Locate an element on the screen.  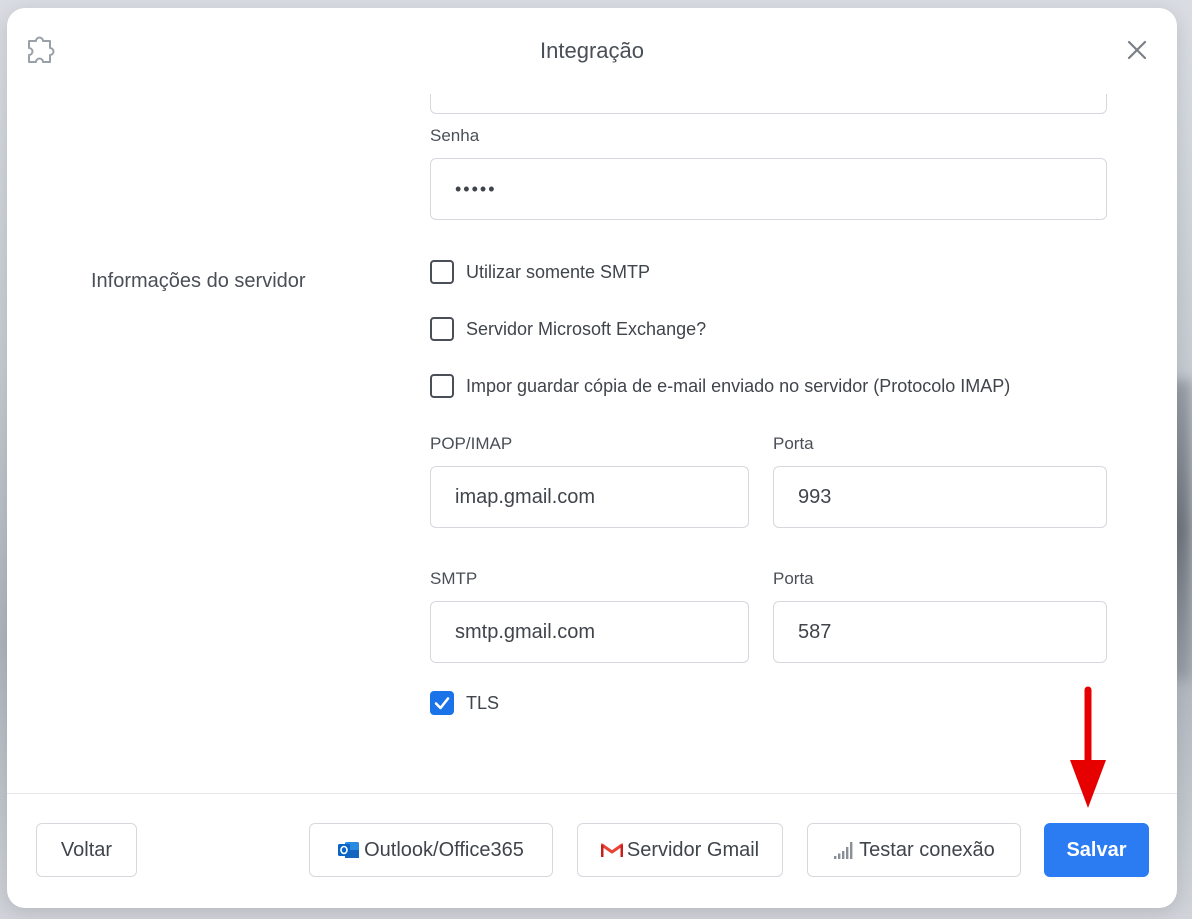
smtp-only-option: Utilizar somente SMTP is located at coordinates (540, 272).